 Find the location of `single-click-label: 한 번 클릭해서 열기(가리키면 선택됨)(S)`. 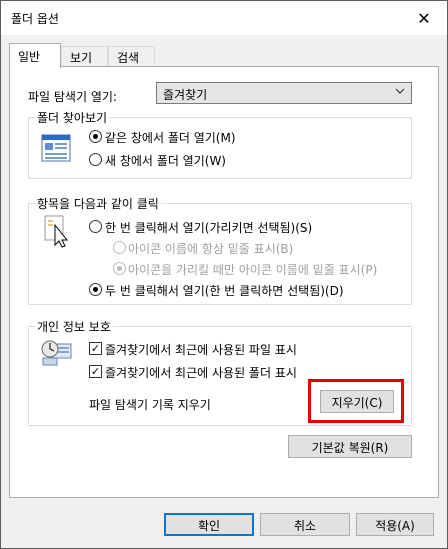

single-click-label: 한 번 클릭해서 열기(가리키면 선택됨)(S) is located at coordinates (208, 227).